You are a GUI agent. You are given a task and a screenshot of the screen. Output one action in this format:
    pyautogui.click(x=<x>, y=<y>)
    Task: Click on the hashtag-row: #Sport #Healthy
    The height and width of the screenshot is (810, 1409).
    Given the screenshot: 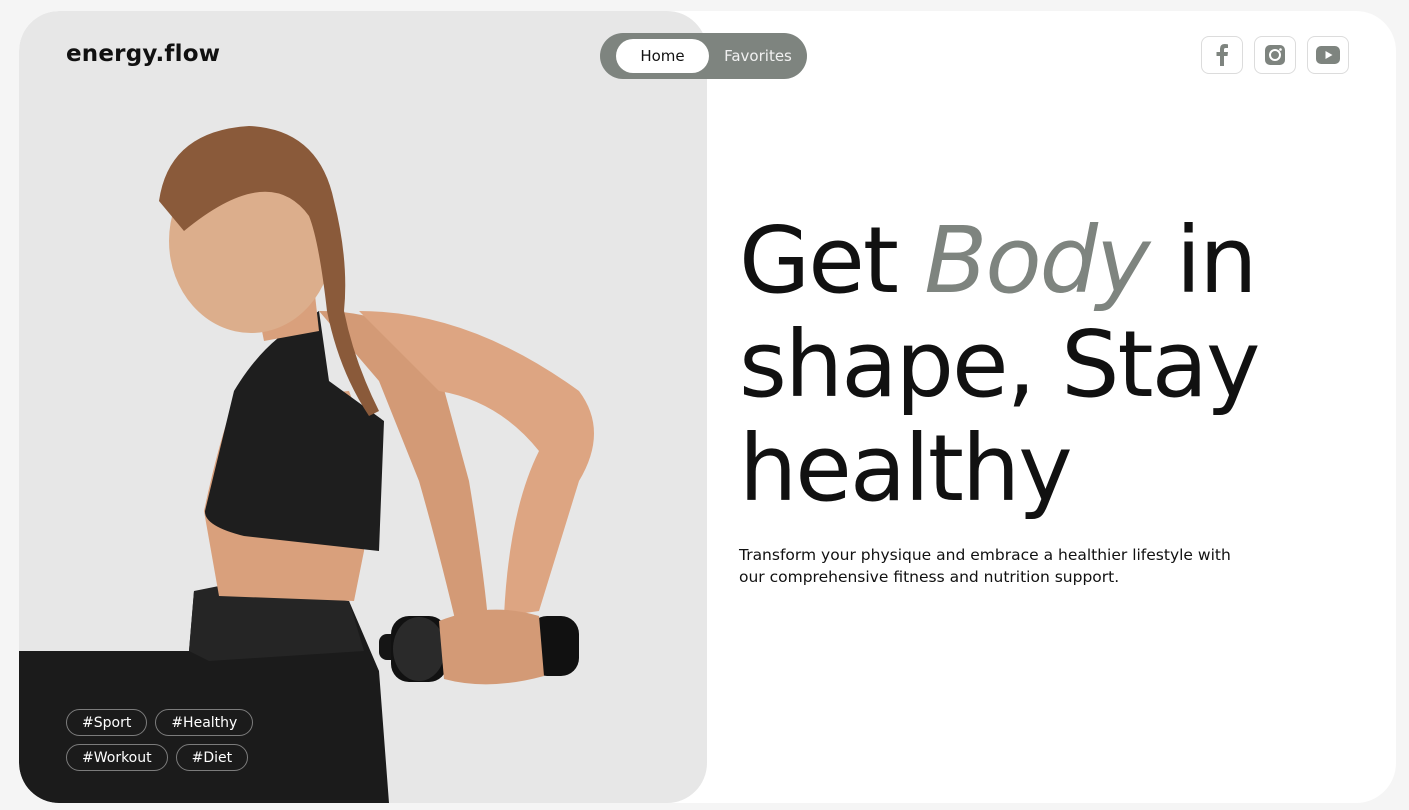 What is the action you would take?
    pyautogui.click(x=196, y=722)
    